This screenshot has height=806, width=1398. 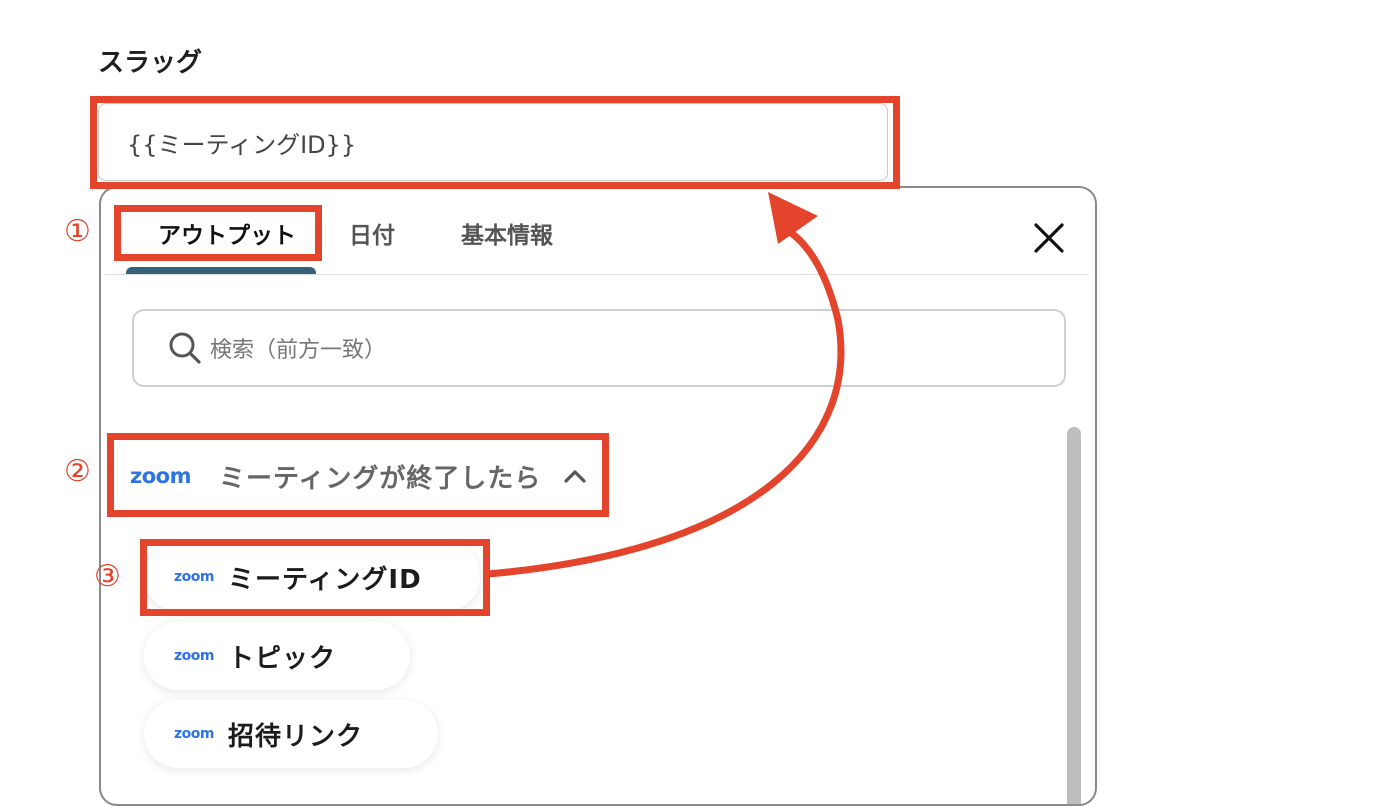 I want to click on chevron-up-icon, so click(x=575, y=476).